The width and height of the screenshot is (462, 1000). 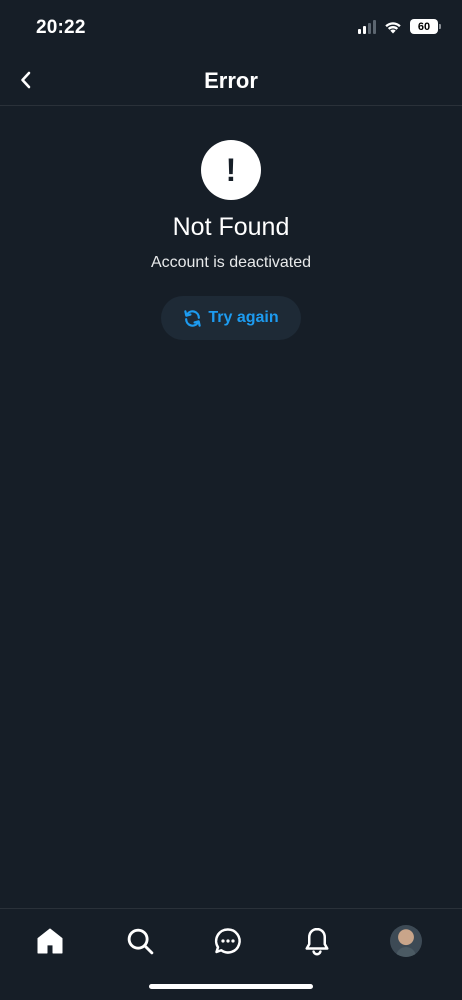 I want to click on status-icons: 60, so click(x=399, y=26).